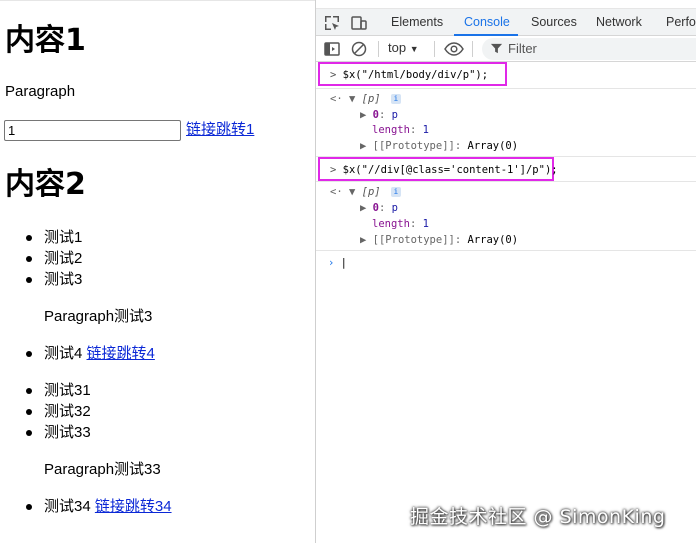 This screenshot has height=543, width=696. What do you see at coordinates (133, 506) in the screenshot?
I see `link-jump-34: 链接跳转34` at bounding box center [133, 506].